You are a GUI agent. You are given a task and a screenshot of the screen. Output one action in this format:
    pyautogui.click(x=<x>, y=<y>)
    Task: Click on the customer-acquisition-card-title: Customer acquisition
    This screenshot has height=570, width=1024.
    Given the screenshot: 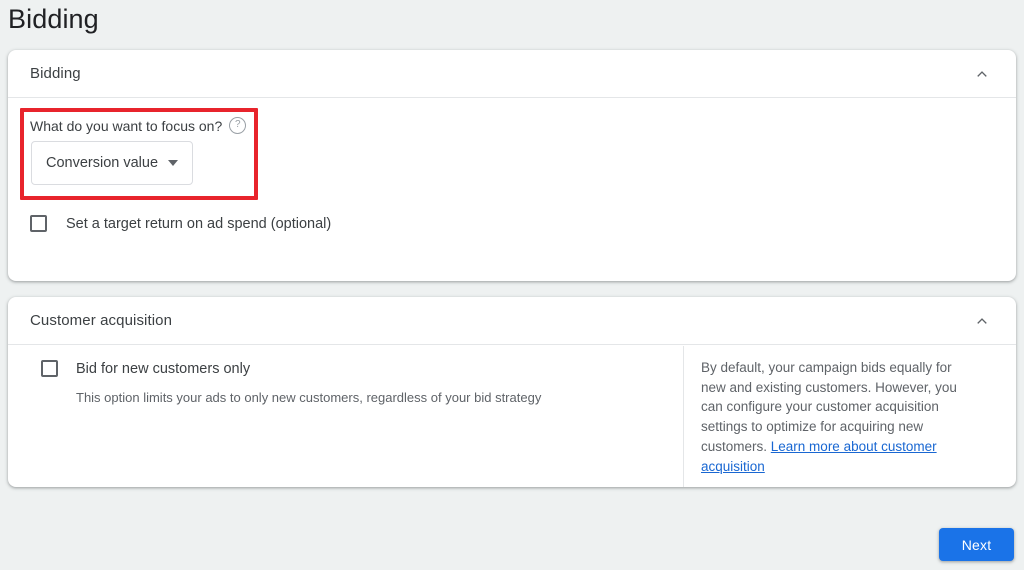 What is the action you would take?
    pyautogui.click(x=101, y=320)
    